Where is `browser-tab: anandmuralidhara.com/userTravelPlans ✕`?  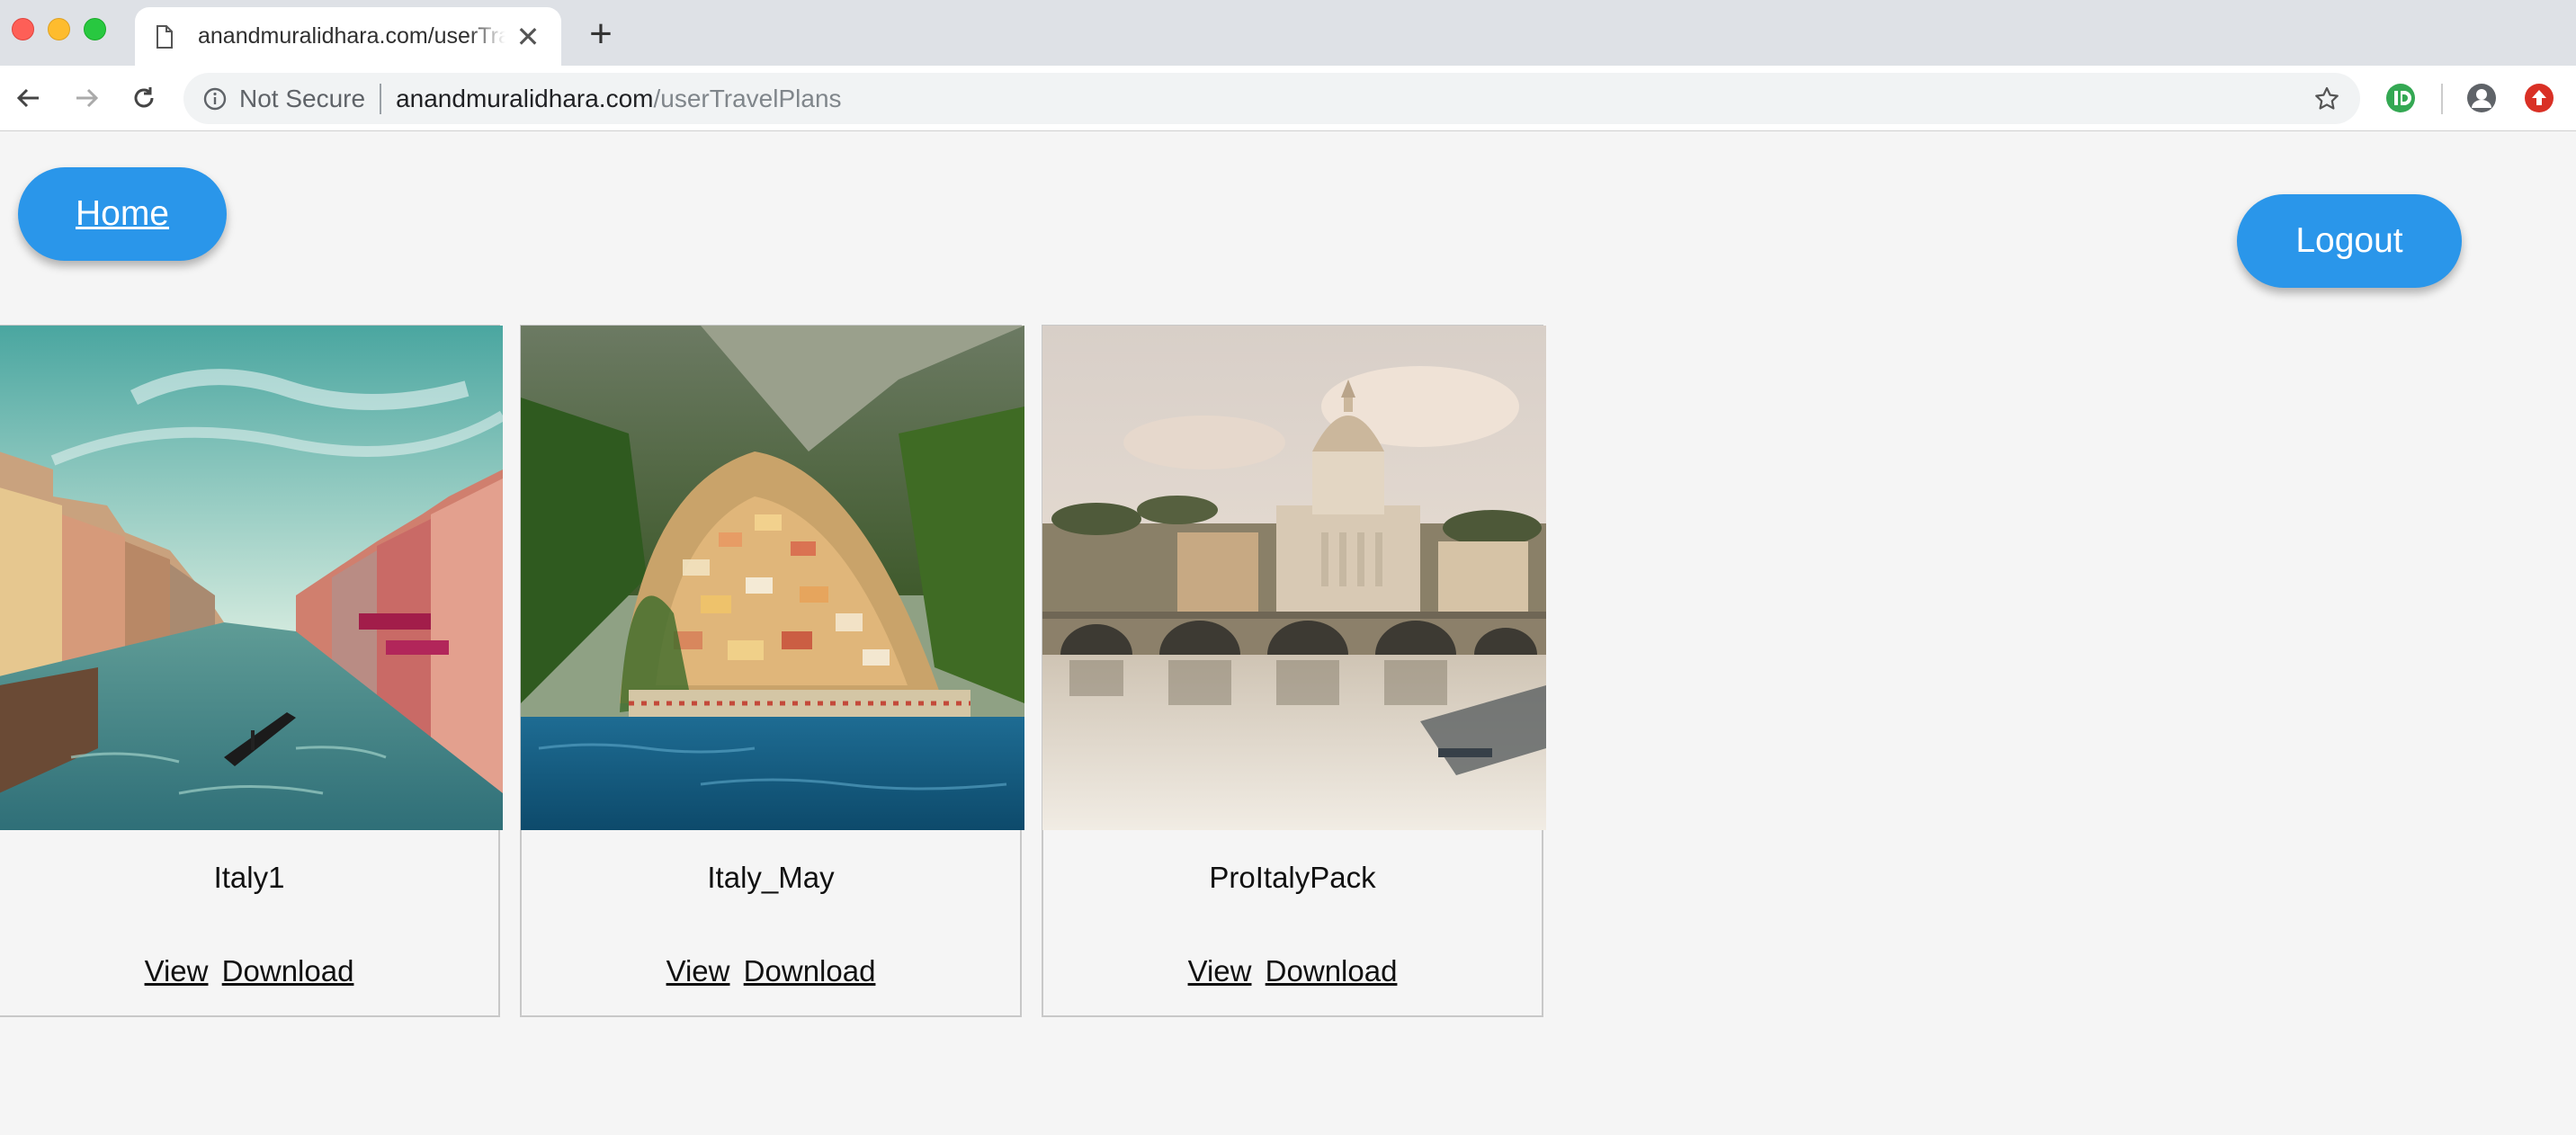 browser-tab: anandmuralidhara.com/userTravelPlans ✕ is located at coordinates (348, 36).